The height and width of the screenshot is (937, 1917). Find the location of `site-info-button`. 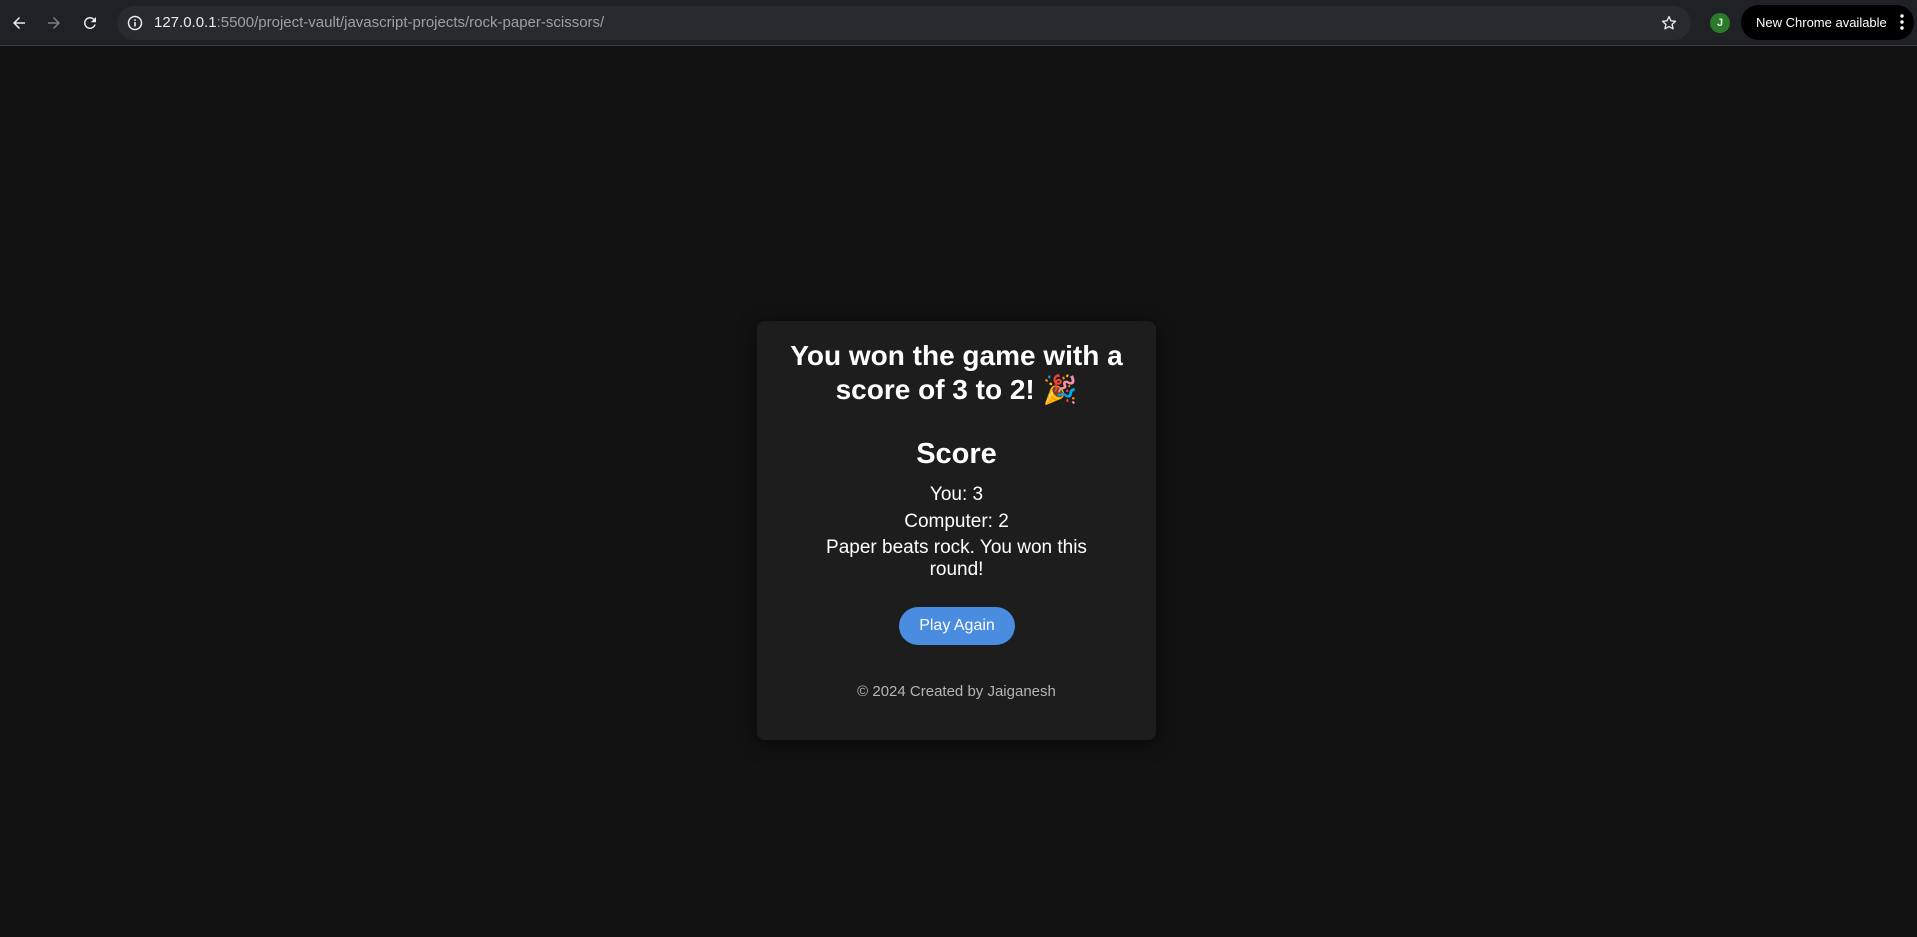

site-info-button is located at coordinates (135, 23).